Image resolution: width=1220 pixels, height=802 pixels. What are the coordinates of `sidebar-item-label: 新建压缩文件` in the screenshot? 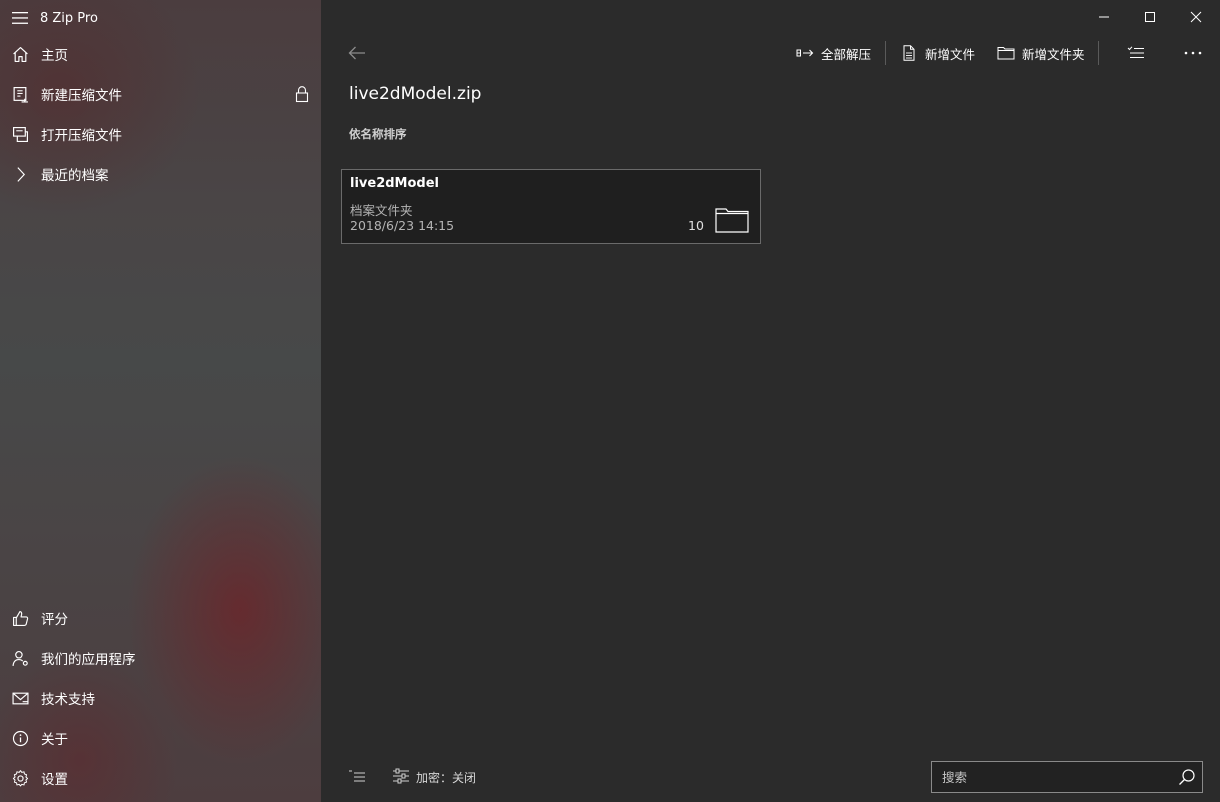 It's located at (81, 96).